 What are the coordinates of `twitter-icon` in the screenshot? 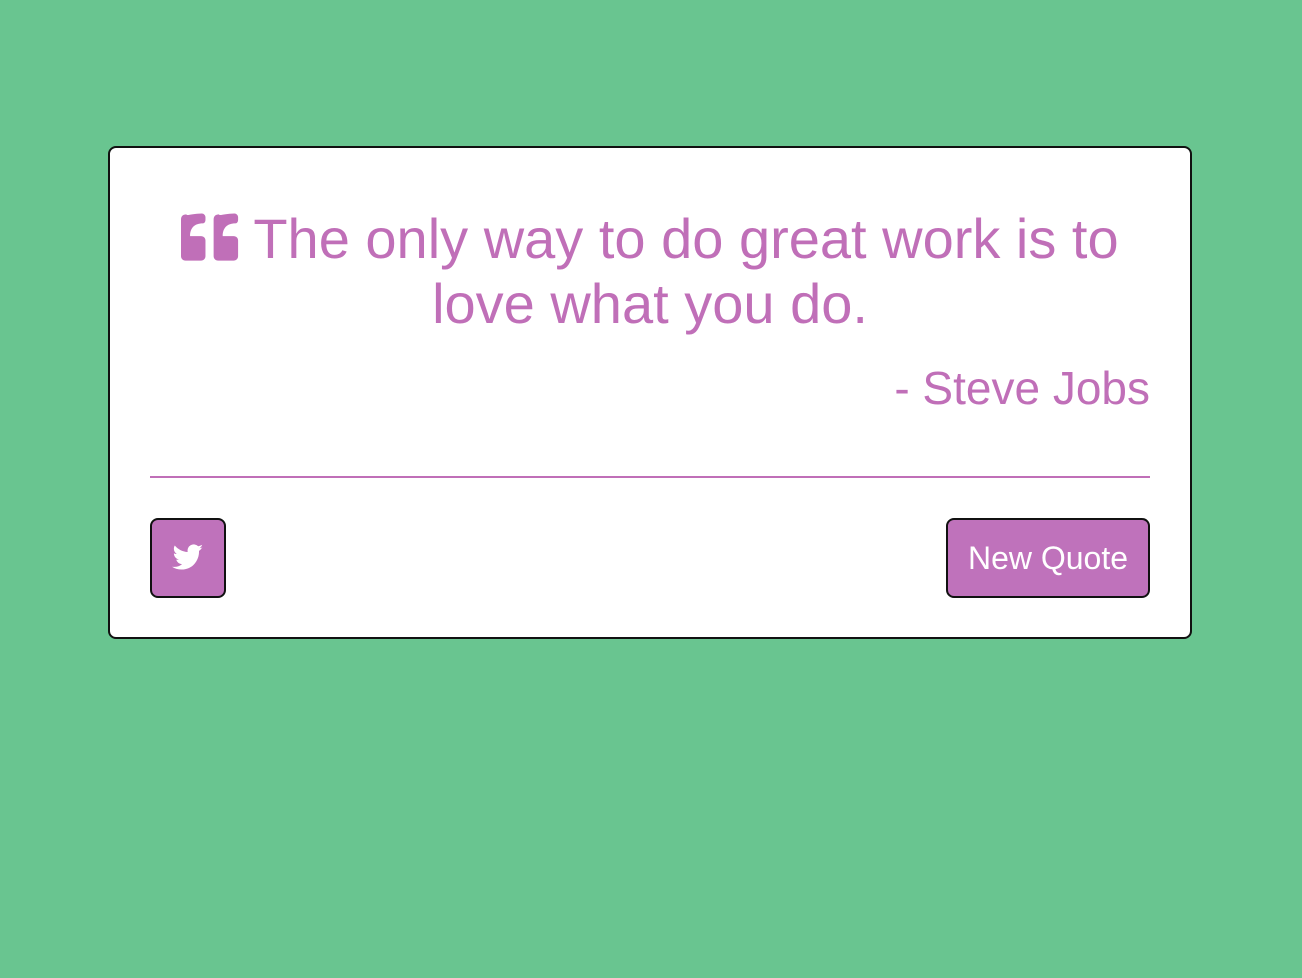 It's located at (188, 558).